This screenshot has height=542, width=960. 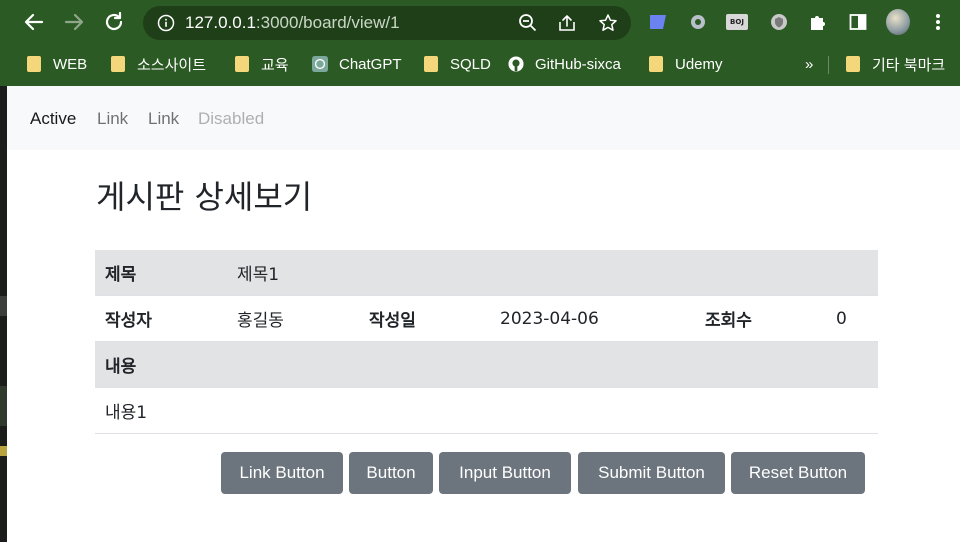 I want to click on bookmark-label: 소스사이트, so click(x=172, y=65).